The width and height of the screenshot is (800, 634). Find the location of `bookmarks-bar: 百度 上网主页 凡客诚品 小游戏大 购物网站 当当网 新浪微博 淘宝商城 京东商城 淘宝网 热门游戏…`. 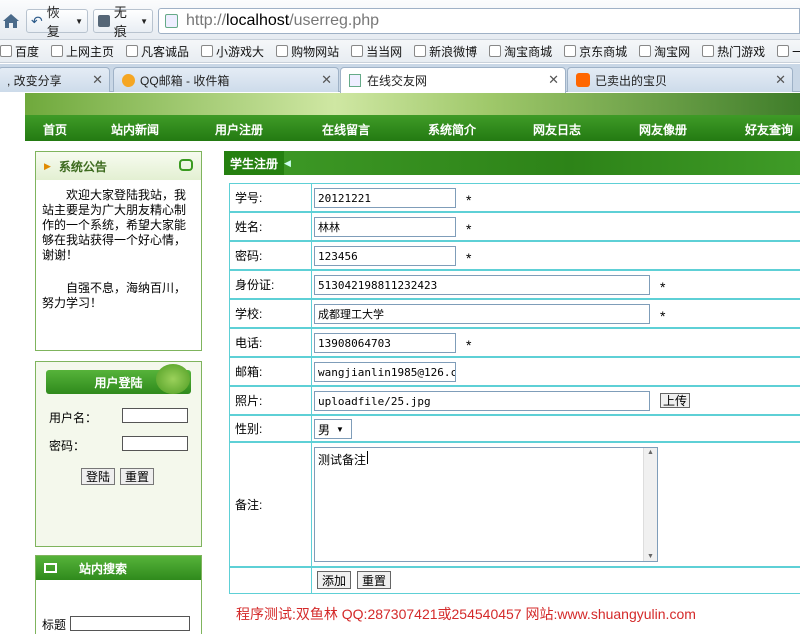

bookmarks-bar: 百度 上网主页 凡客诚品 小游戏大 购物网站 当当网 新浪微博 淘宝商城 京东商城 淘宝网 热门游戏… is located at coordinates (400, 51).